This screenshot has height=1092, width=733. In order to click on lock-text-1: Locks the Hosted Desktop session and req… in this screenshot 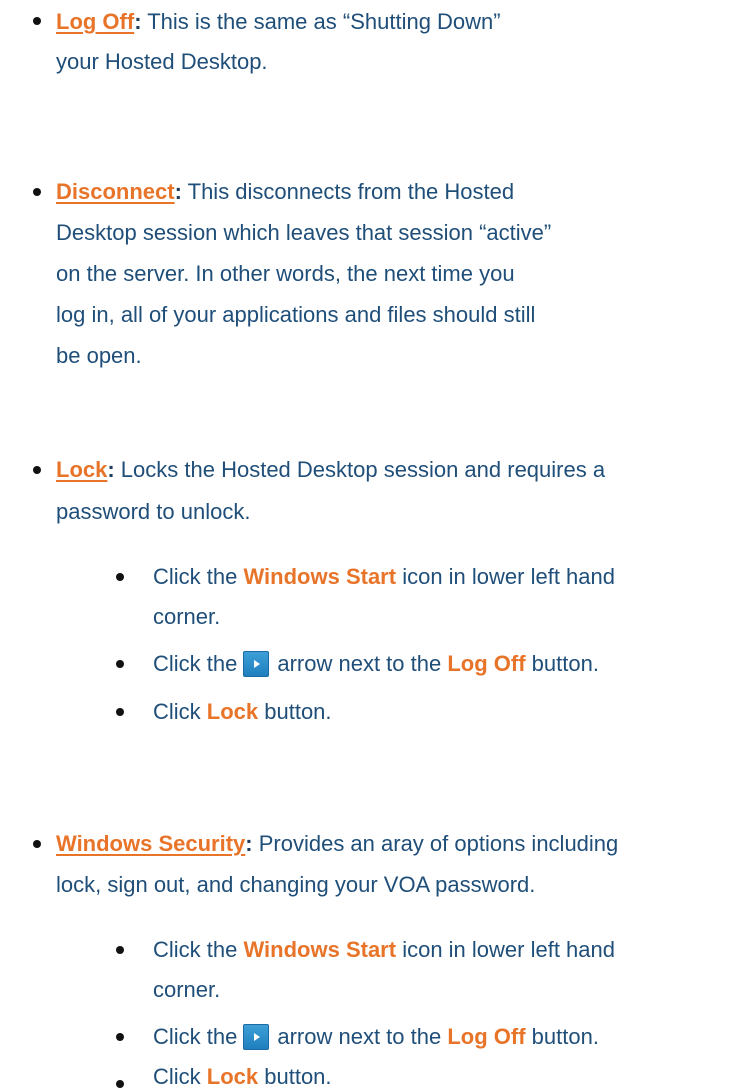, I will do `click(360, 469)`.